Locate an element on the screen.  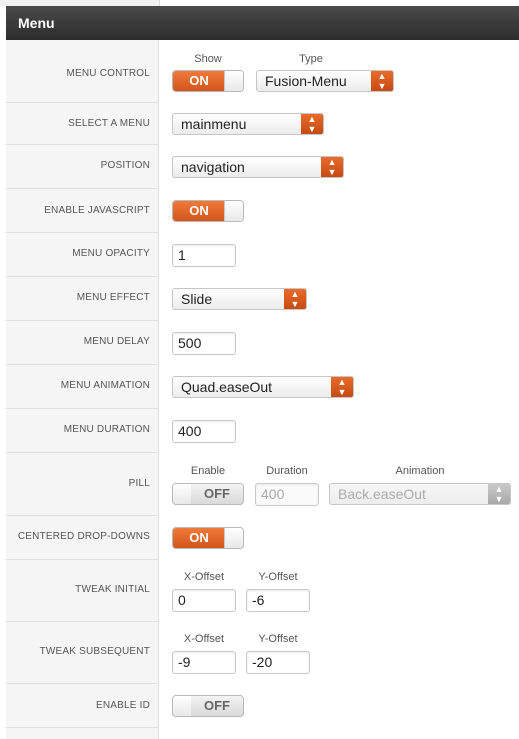
row-enable-id: ENABLE ID OFF is located at coordinates (262, 706).